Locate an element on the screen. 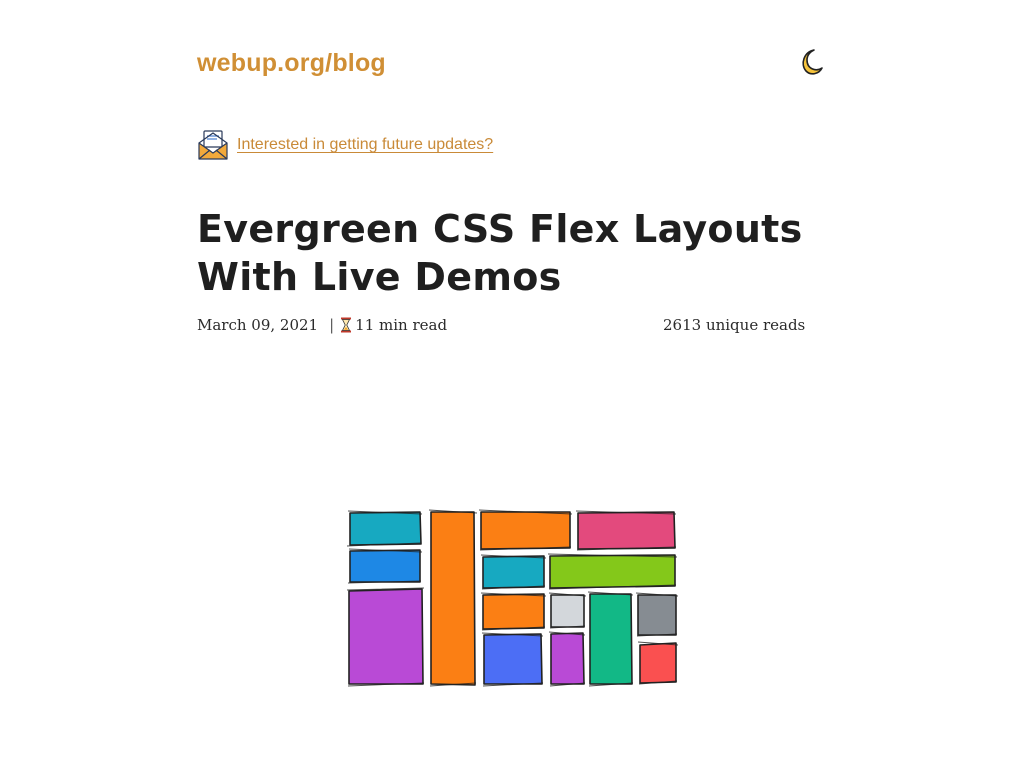  site-title-link: webup.org/blog is located at coordinates (291, 63).